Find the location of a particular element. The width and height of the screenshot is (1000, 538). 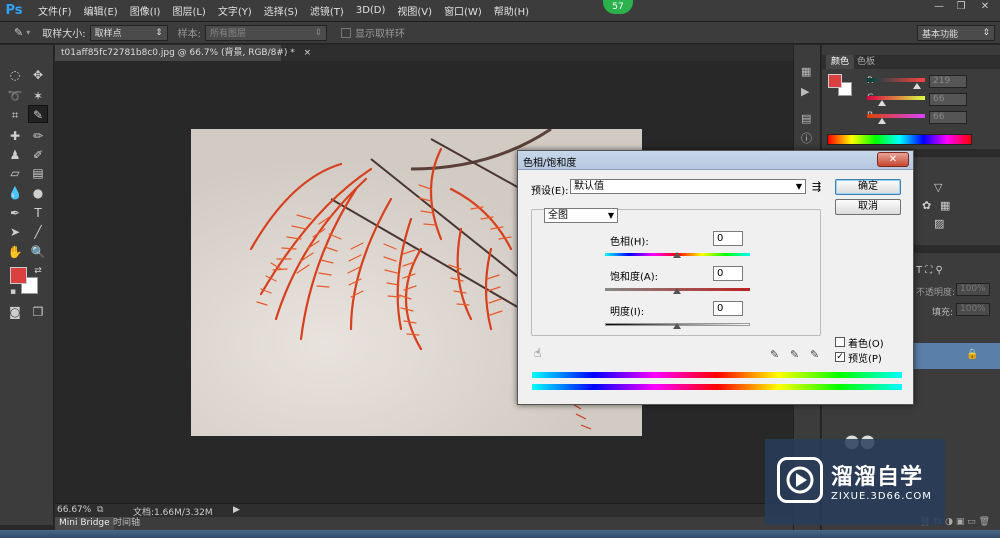

minimize-button: — is located at coordinates (939, 7).